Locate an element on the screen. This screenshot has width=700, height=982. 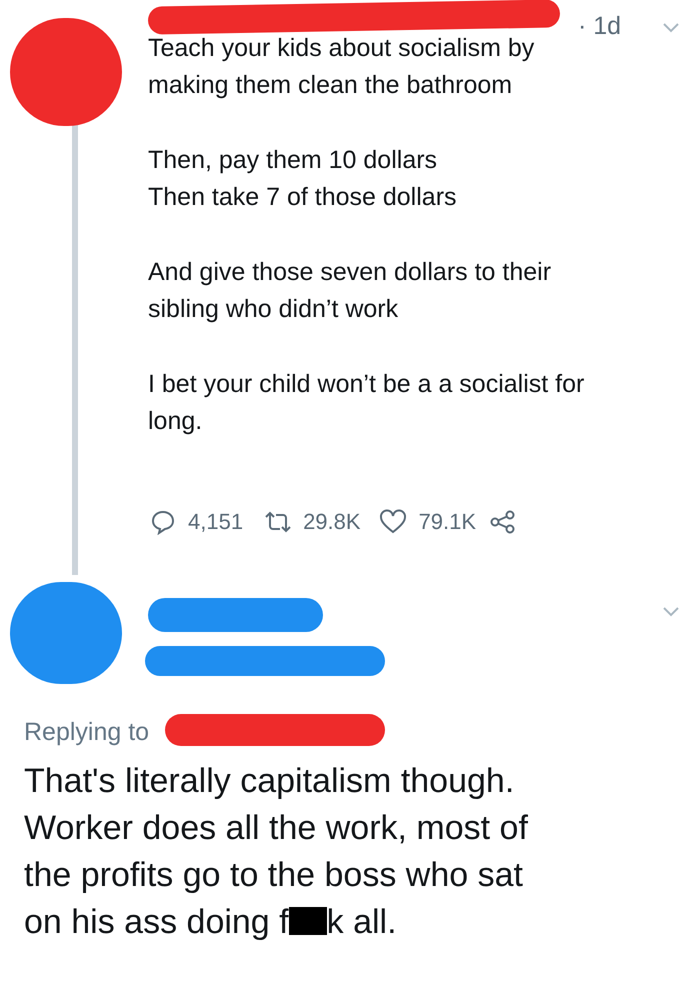
replying-to-label: Replying to is located at coordinates (87, 732).